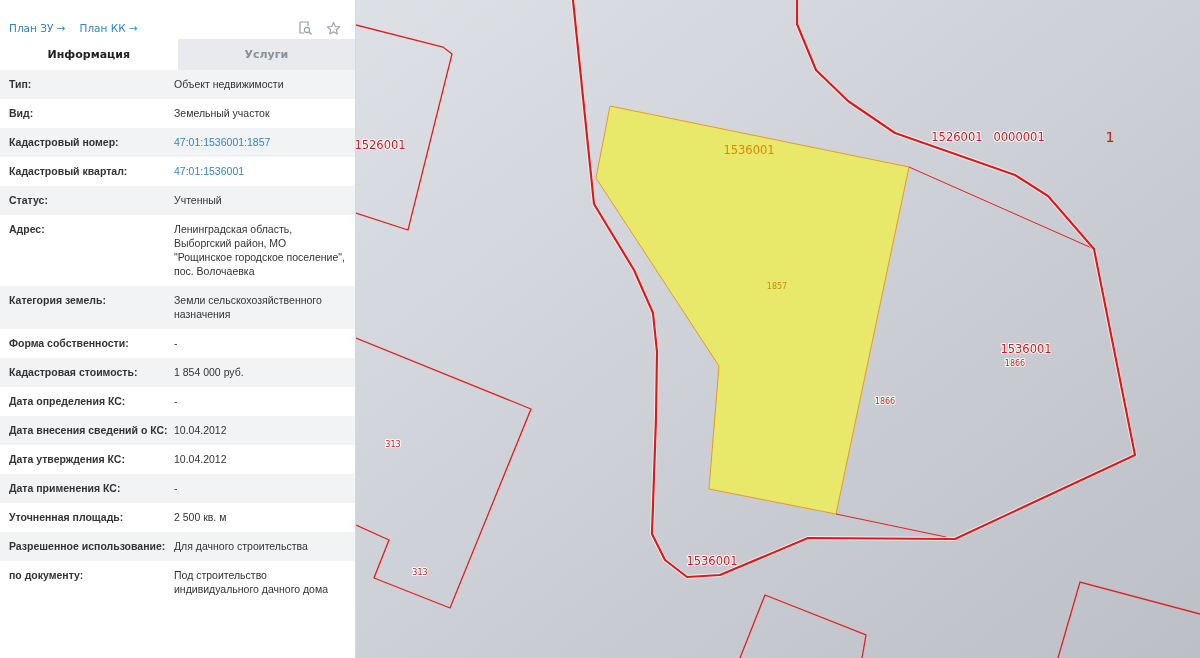 The width and height of the screenshot is (1200, 658). What do you see at coordinates (67, 459) in the screenshot?
I see `field-label: Дата утверждения КС:` at bounding box center [67, 459].